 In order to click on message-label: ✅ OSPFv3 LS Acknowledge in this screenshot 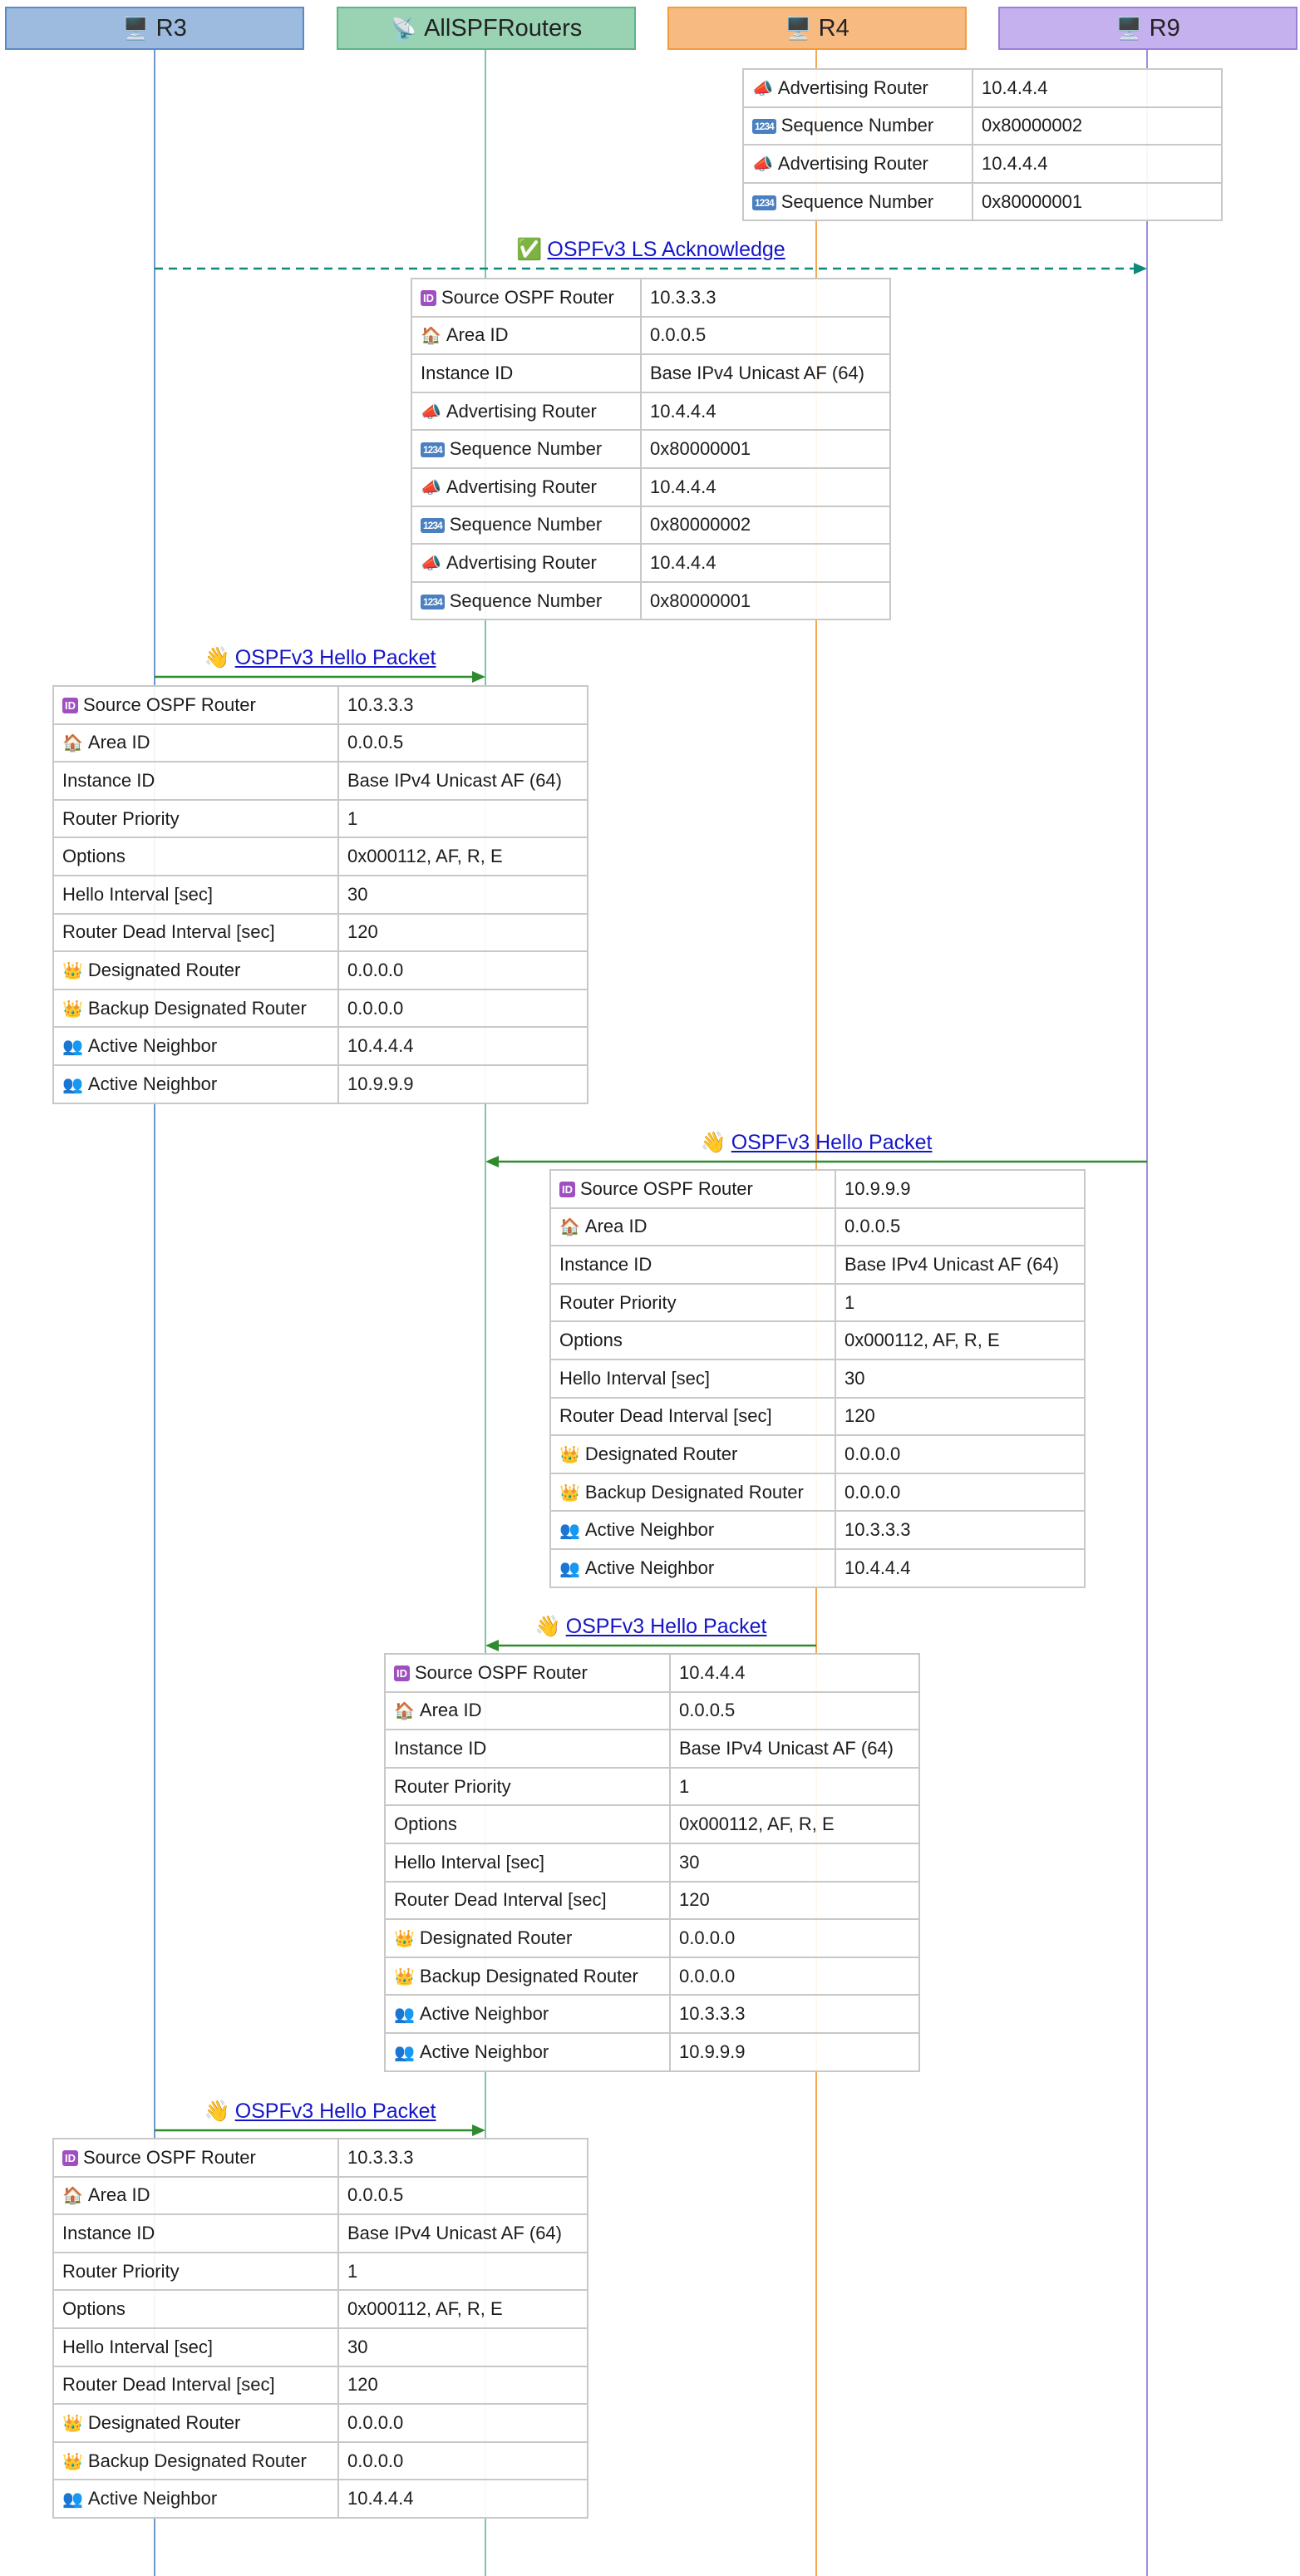, I will do `click(651, 249)`.